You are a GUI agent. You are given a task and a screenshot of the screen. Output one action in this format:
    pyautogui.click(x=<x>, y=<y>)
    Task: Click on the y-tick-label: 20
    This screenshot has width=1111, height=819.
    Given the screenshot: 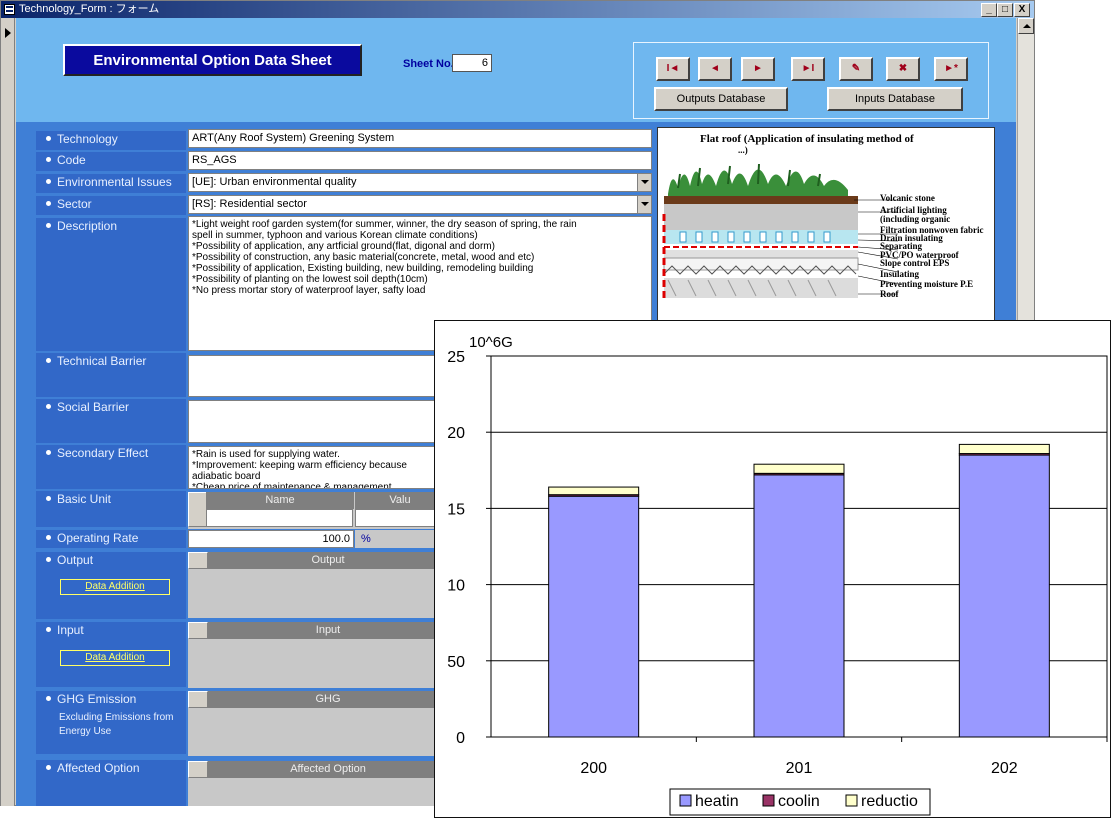 What is the action you would take?
    pyautogui.click(x=456, y=433)
    